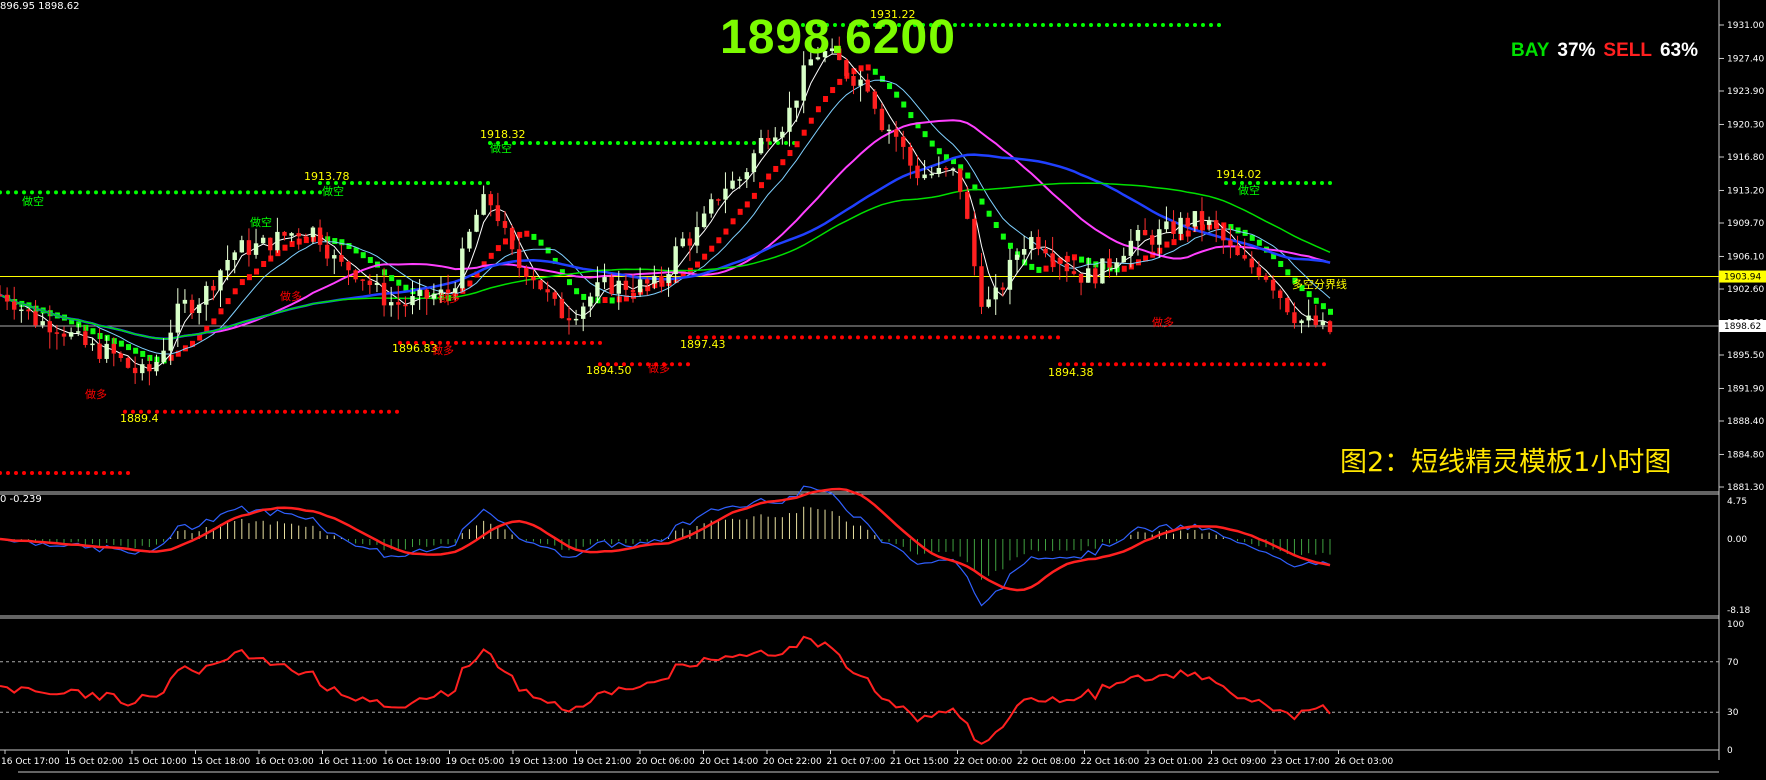 The height and width of the screenshot is (780, 1766). Describe the element at coordinates (983, 762) in the screenshot. I see `time-tick-label: 22 Oct 00:00` at that location.